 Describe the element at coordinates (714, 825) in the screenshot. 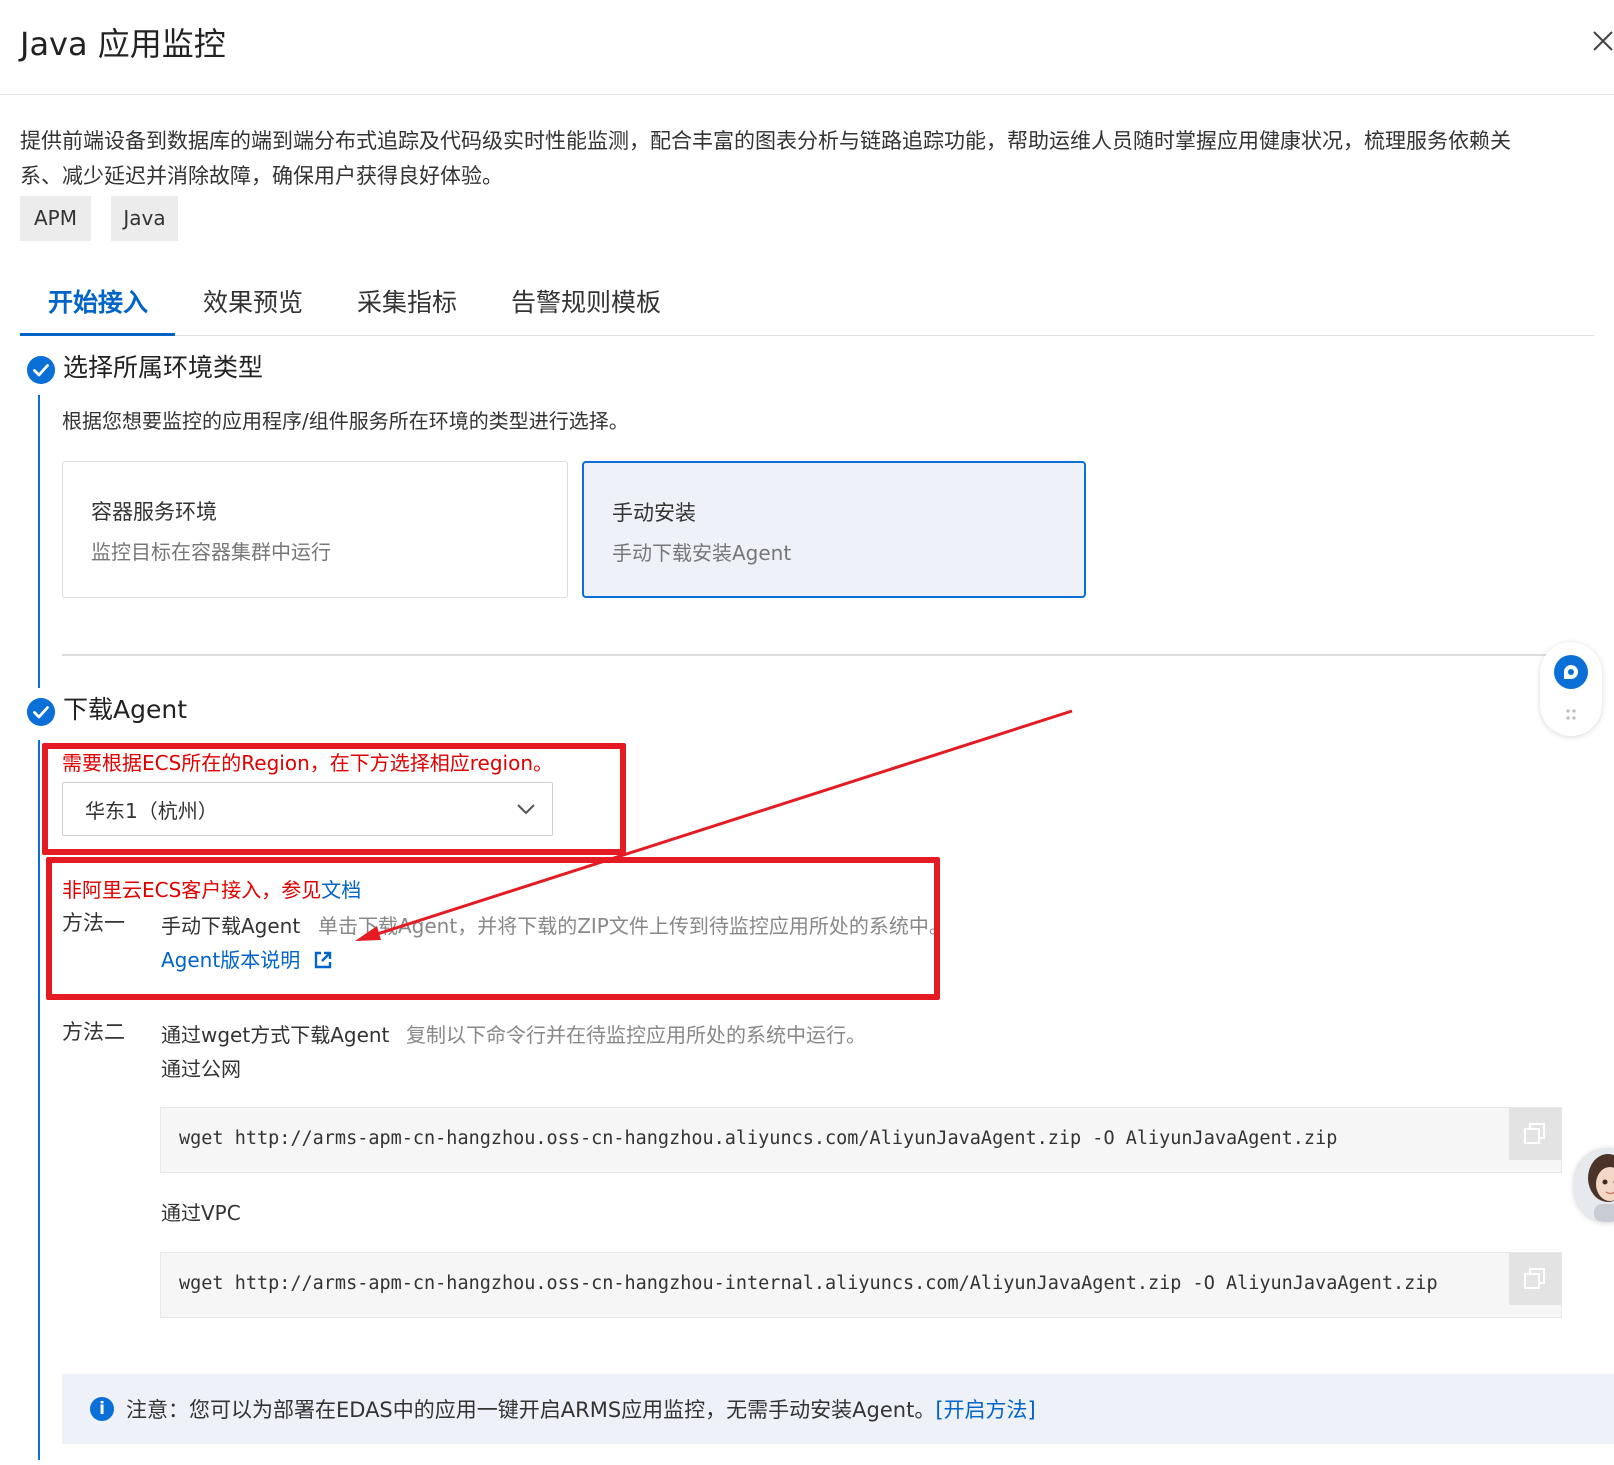

I see `annotation-arrow` at that location.